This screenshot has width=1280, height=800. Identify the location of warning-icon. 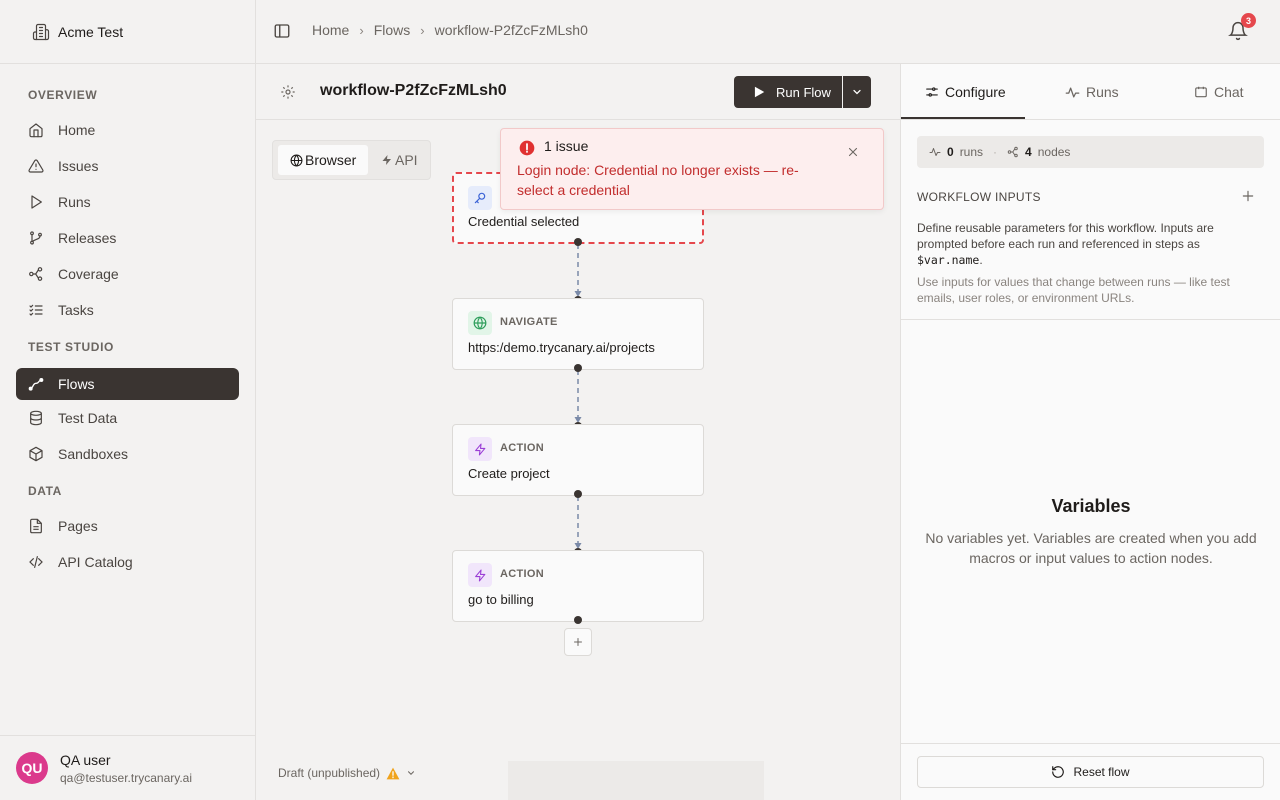
(393, 773).